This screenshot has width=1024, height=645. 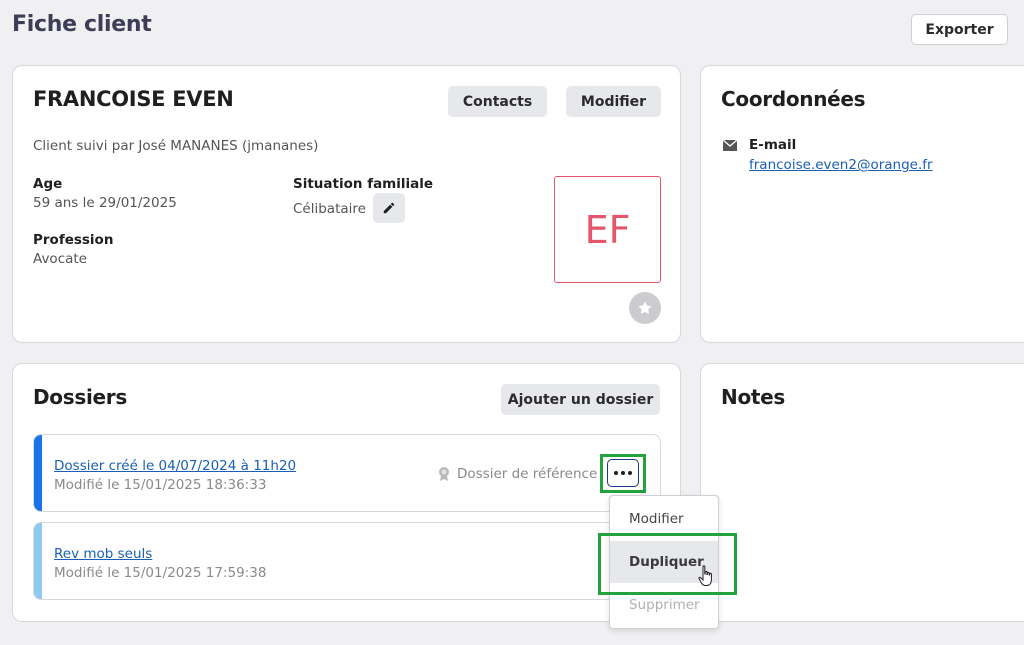 I want to click on pencil-icon, so click(x=389, y=208).